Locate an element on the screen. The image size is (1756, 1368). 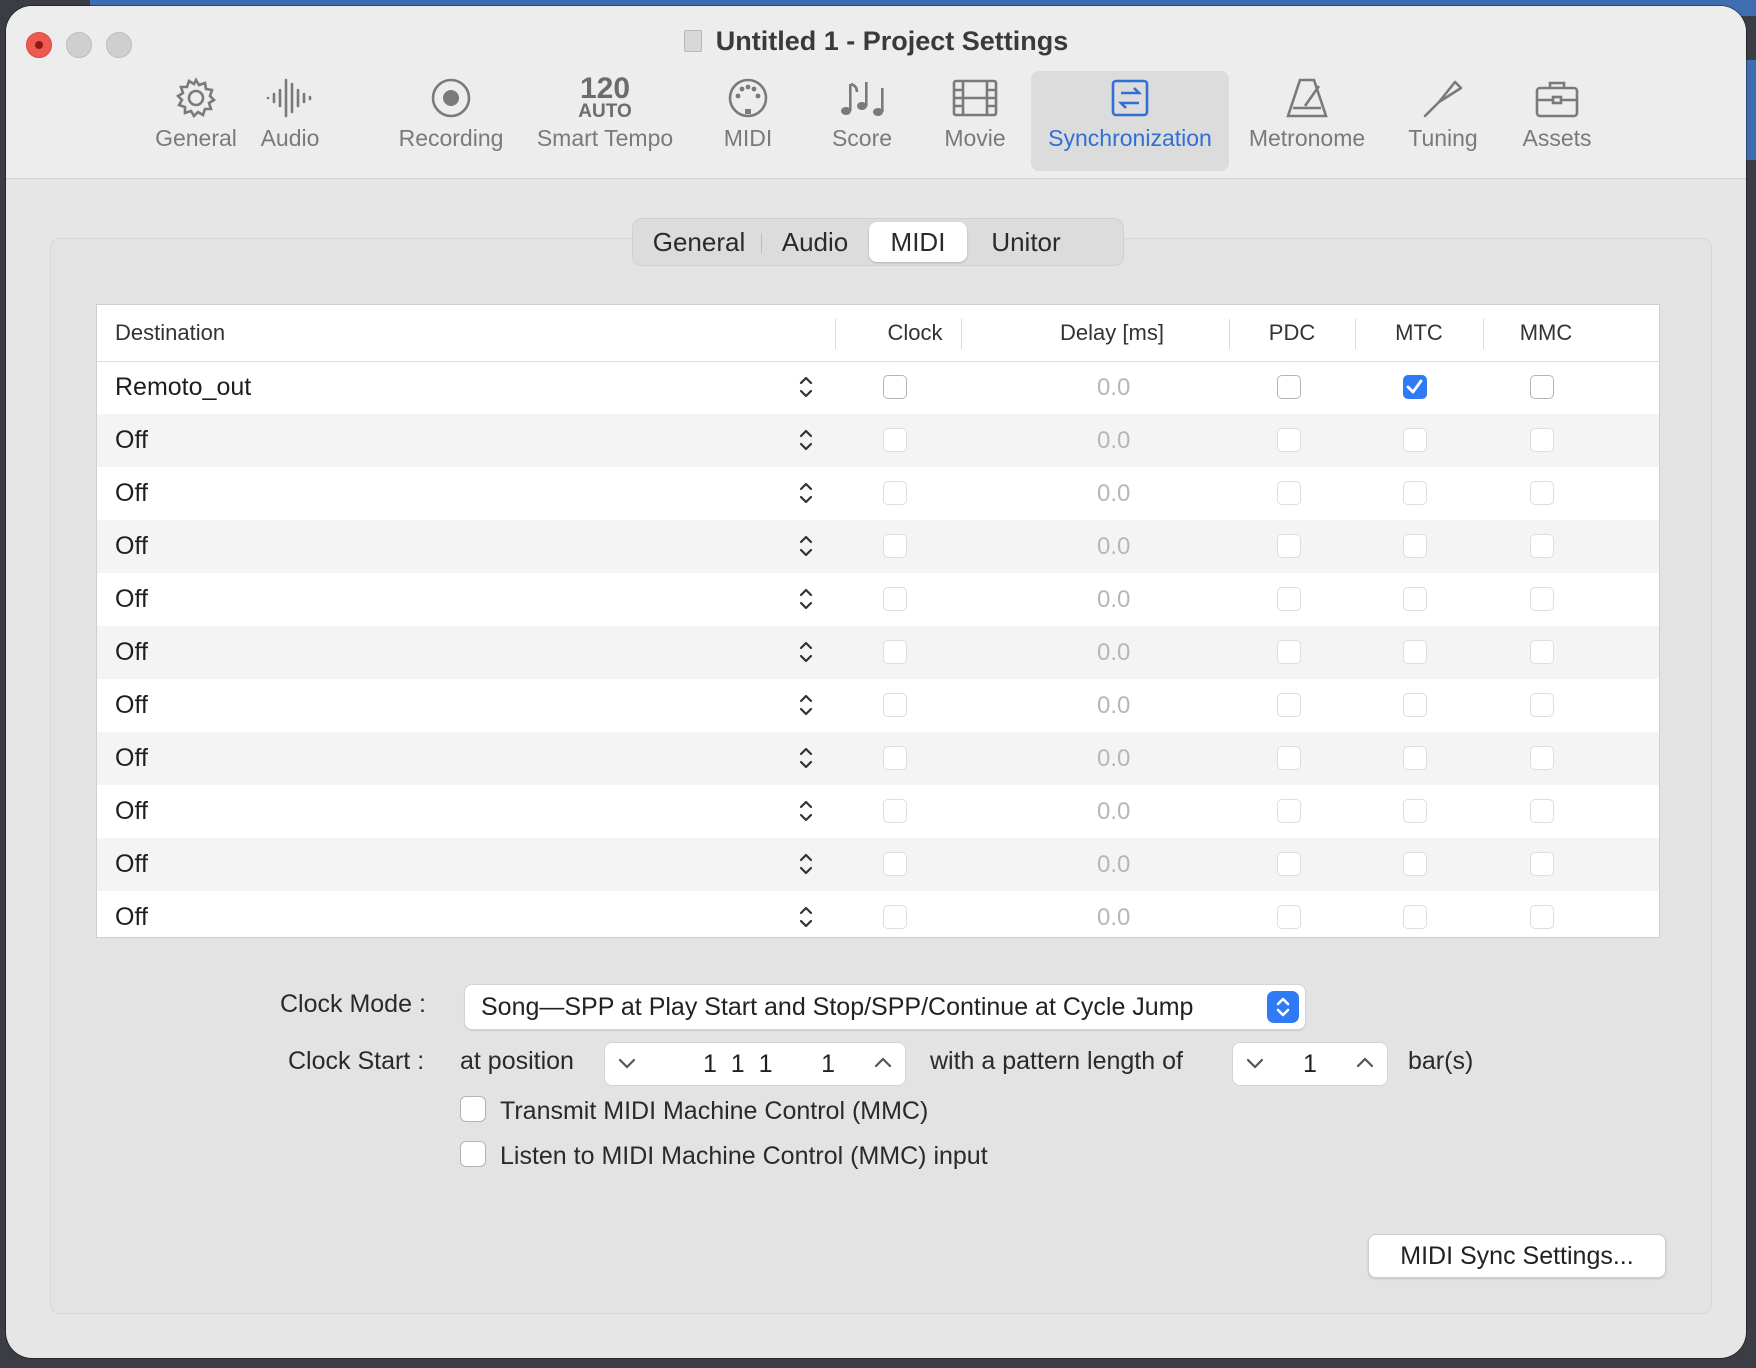
header-pdc: PDC is located at coordinates (1292, 333).